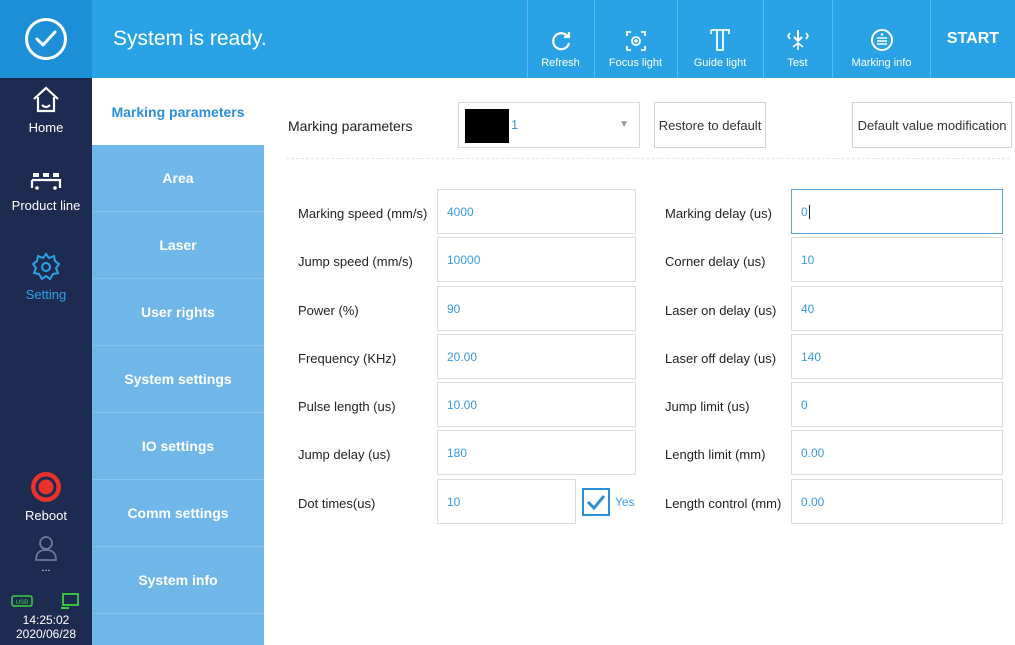 This screenshot has width=1015, height=645. I want to click on jump-delay-label: Jump delay (us), so click(344, 454).